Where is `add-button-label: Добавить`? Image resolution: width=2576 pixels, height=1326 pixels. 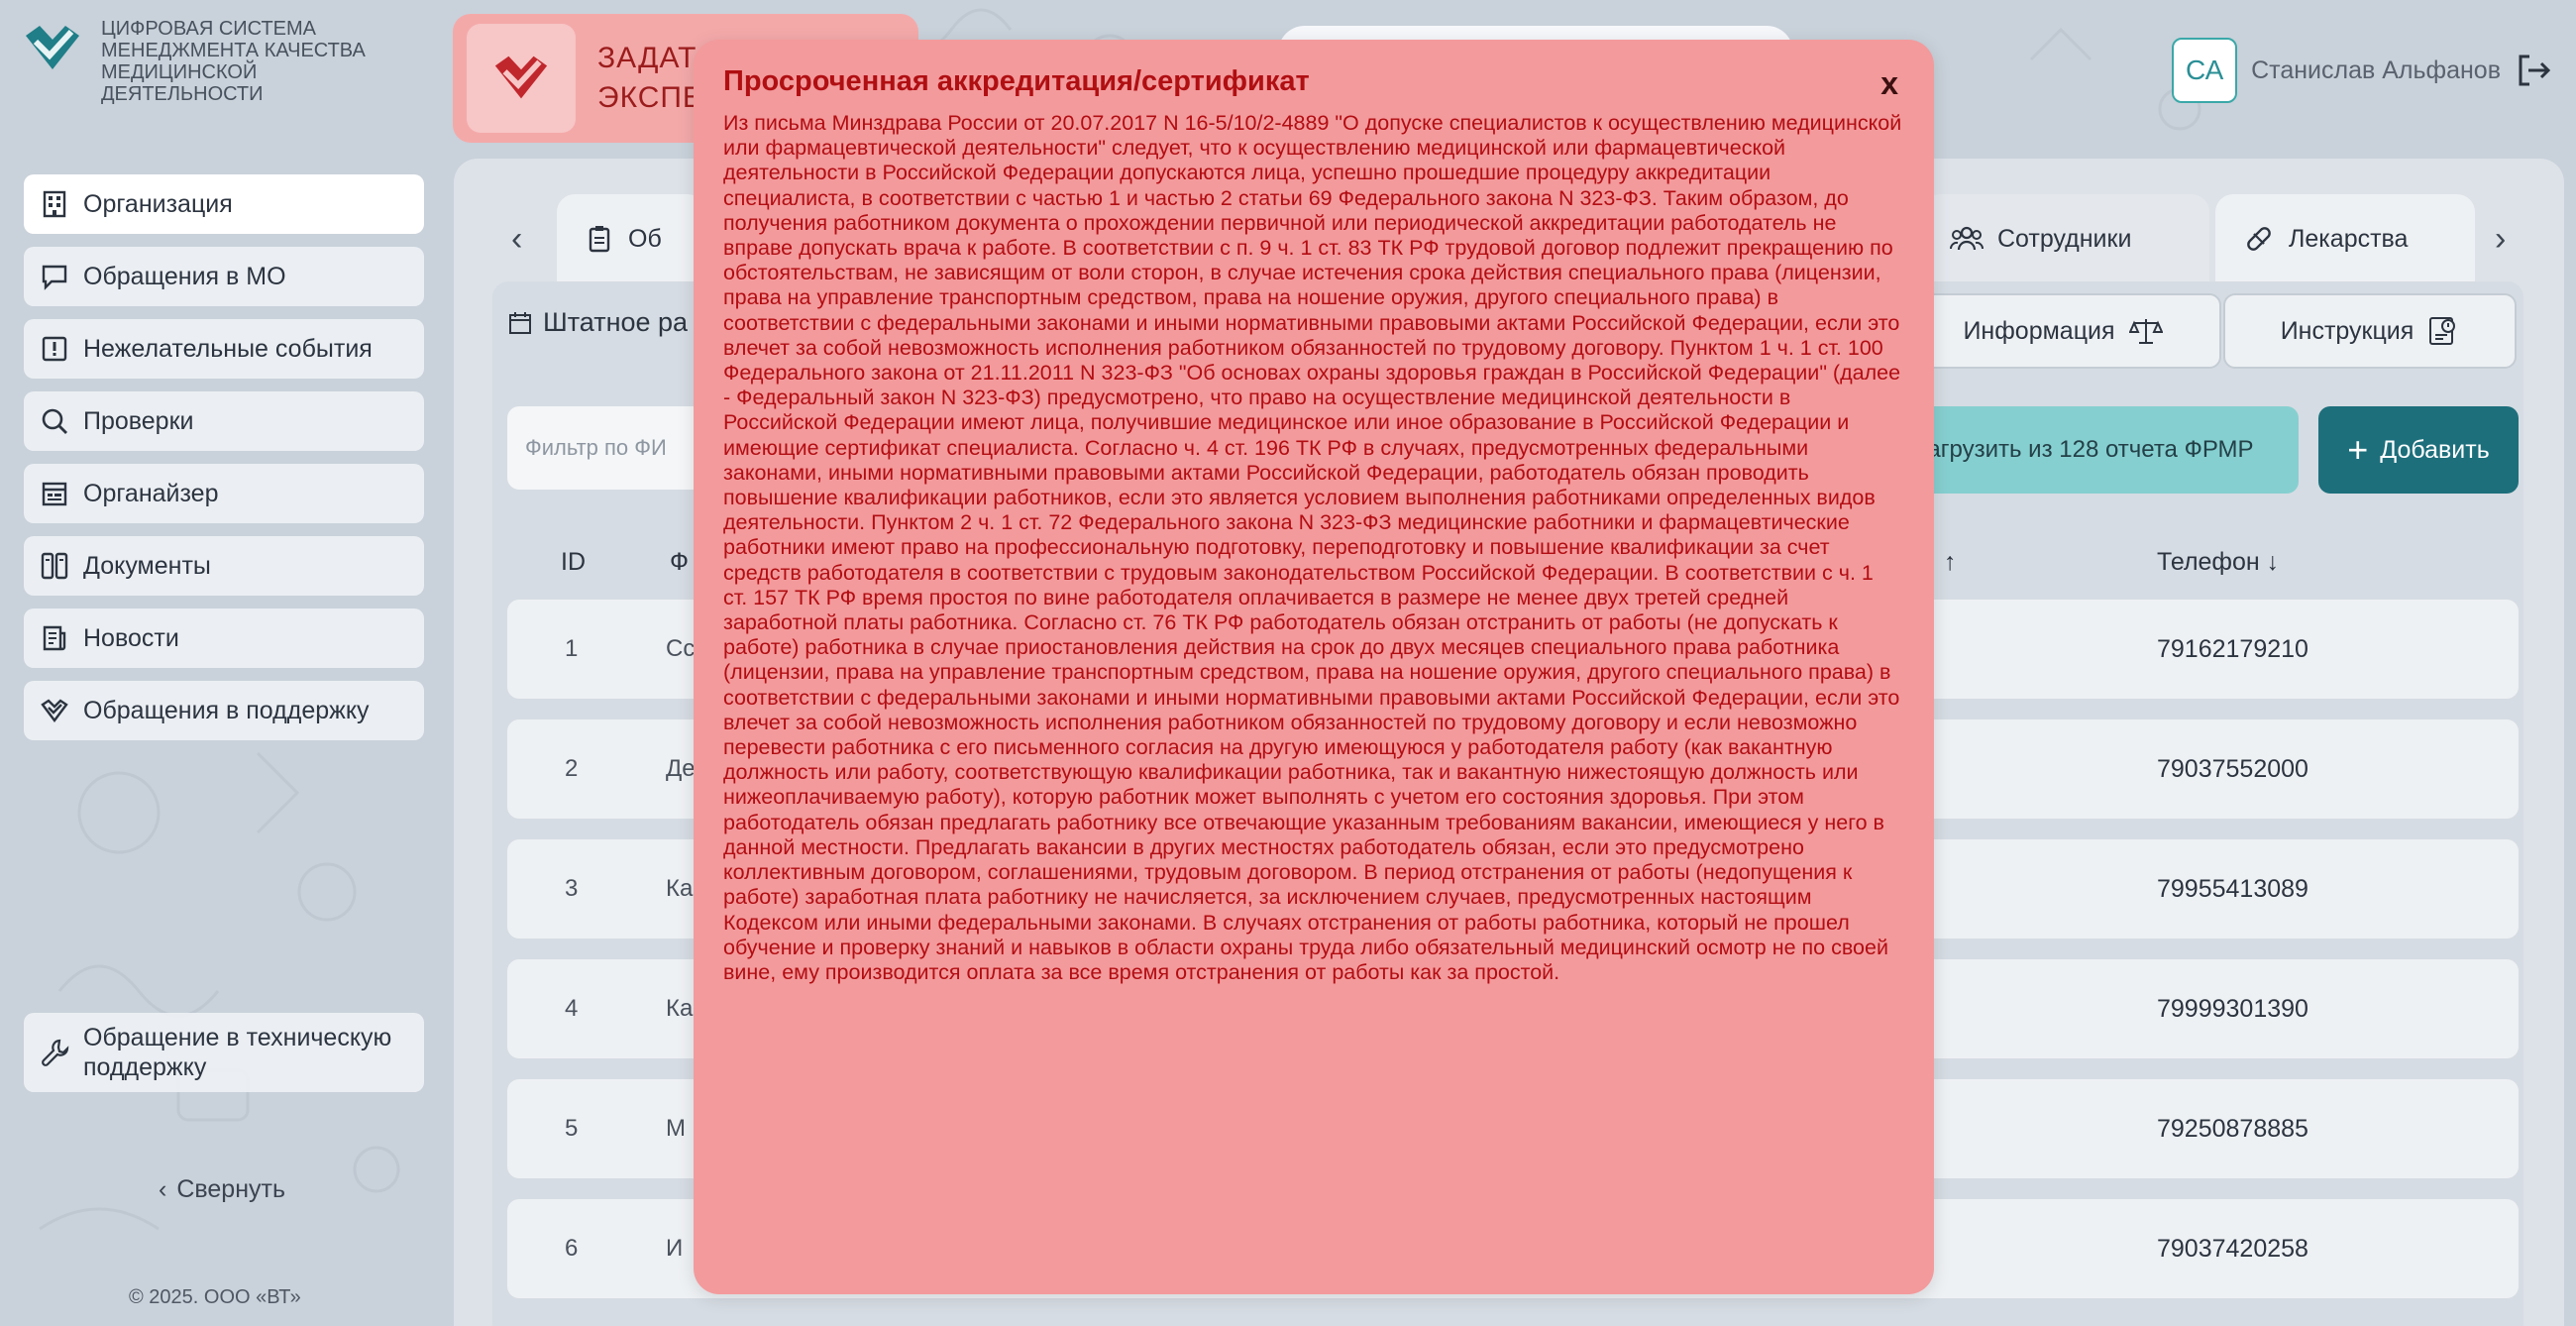 add-button-label: Добавить is located at coordinates (2435, 449).